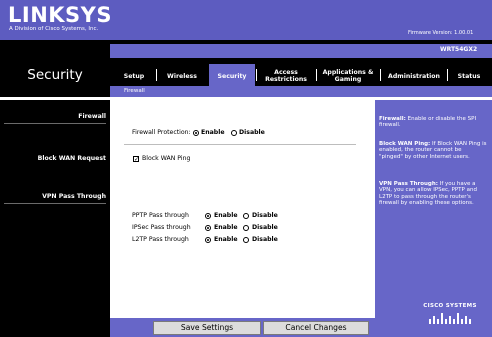  Describe the element at coordinates (469, 76) in the screenshot. I see `tab-status: Status` at that location.